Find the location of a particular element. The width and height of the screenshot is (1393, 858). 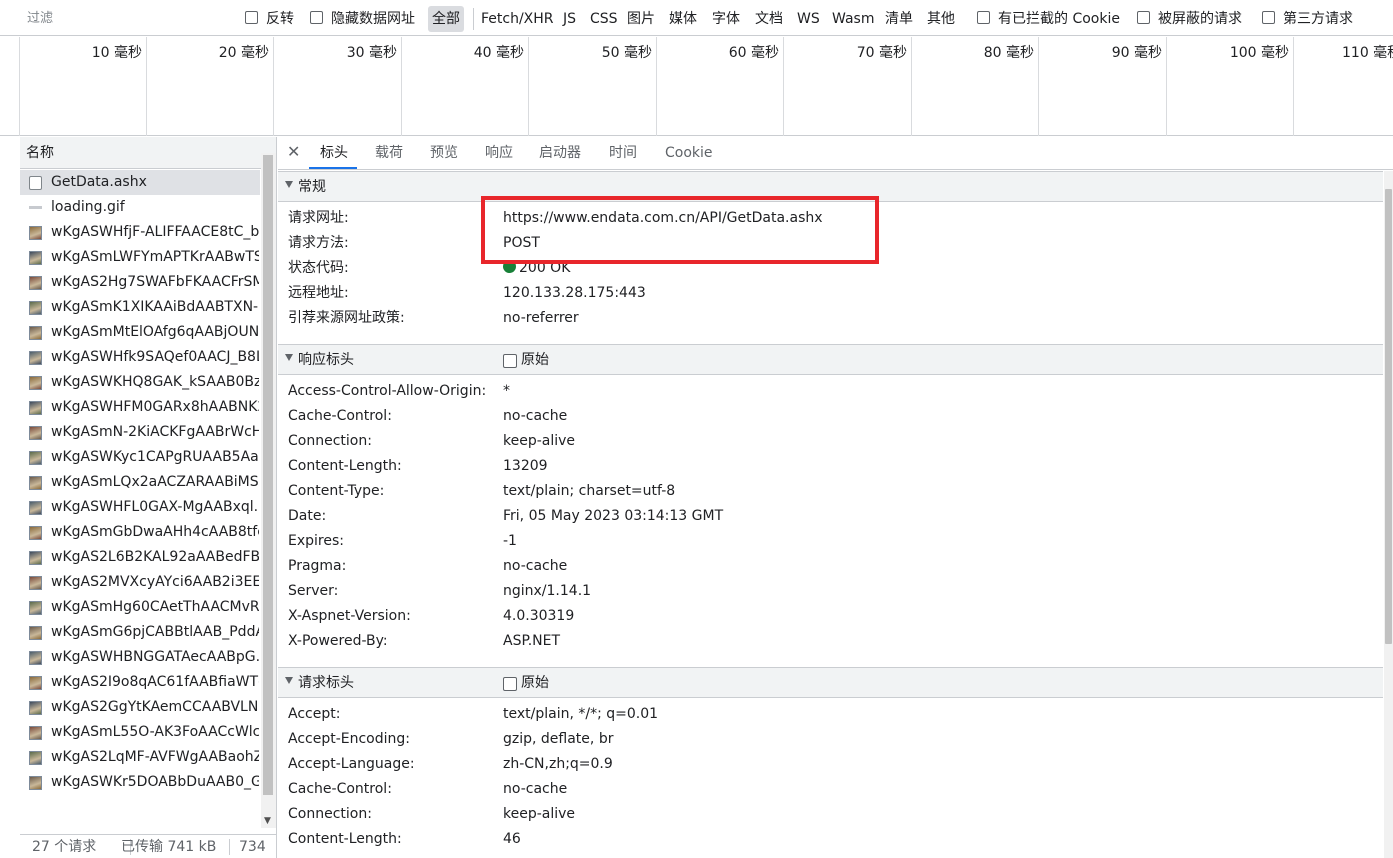

type-filter-css: CSS is located at coordinates (604, 19).